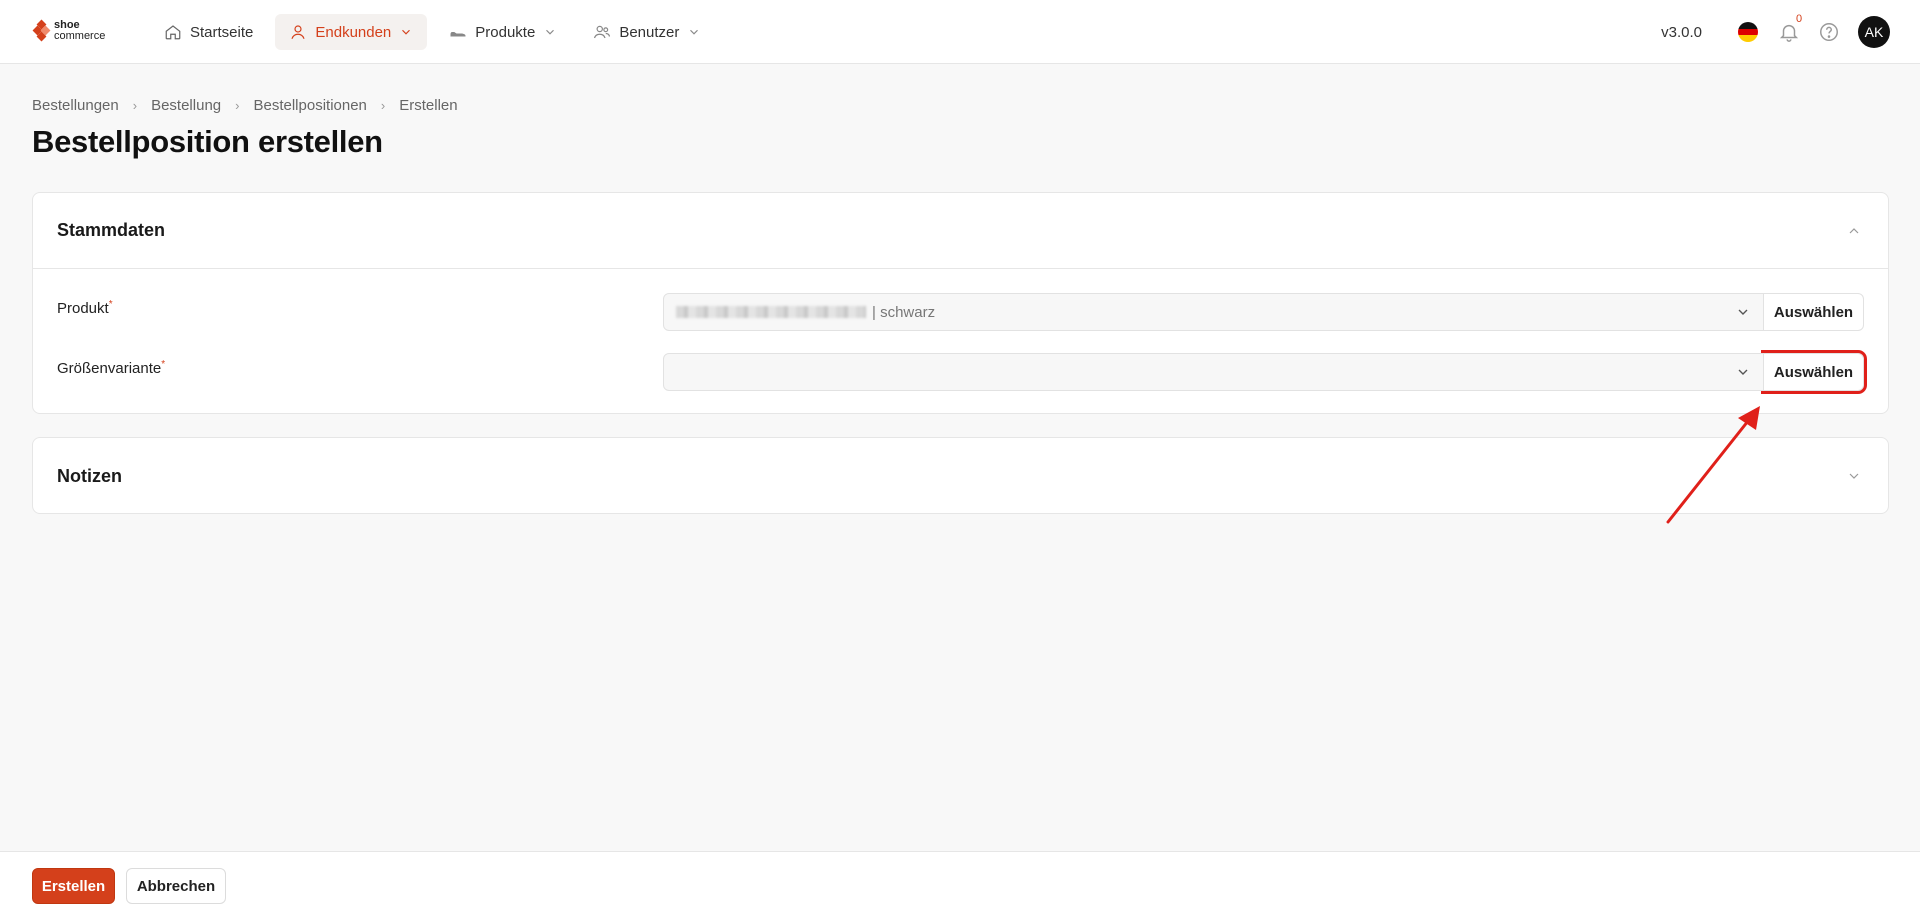 The width and height of the screenshot is (1920, 919). I want to click on nav-item-endkunden: Endkunden, so click(351, 32).